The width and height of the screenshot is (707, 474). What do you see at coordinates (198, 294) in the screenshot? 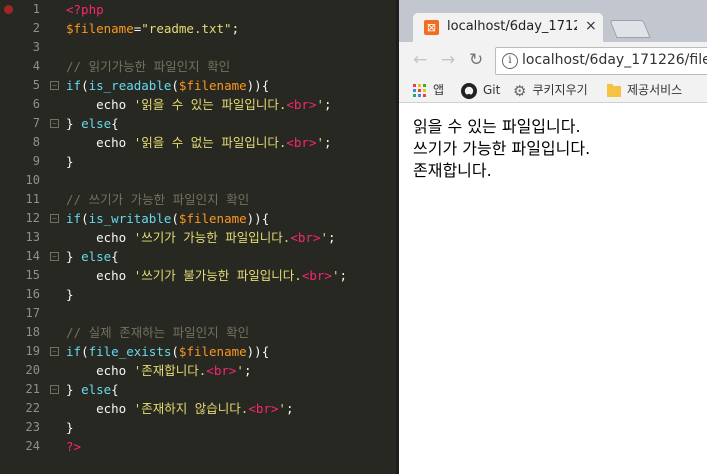
I see `code-line: 16}` at bounding box center [198, 294].